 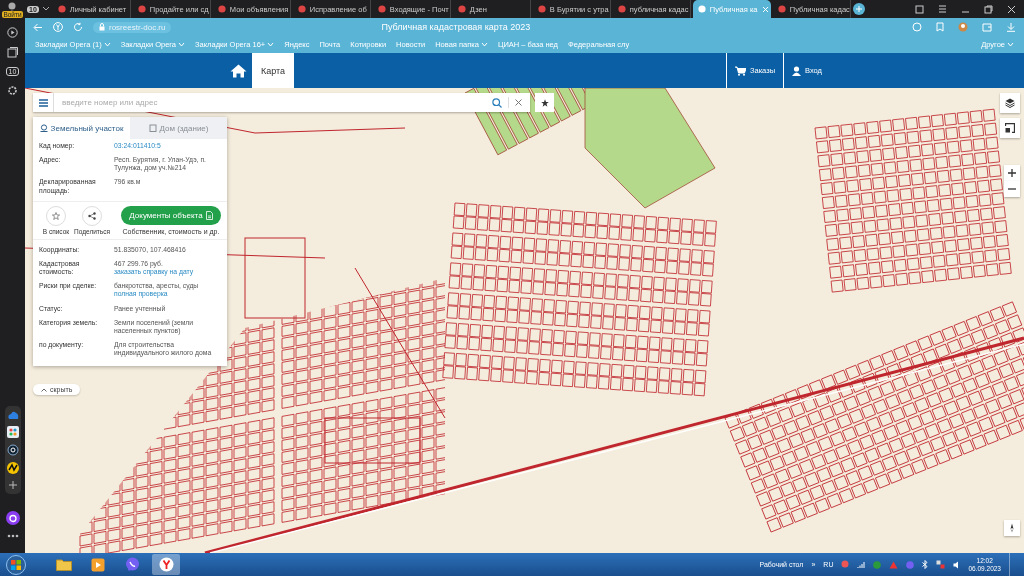 I want to click on folder-icon, so click(x=64, y=564).